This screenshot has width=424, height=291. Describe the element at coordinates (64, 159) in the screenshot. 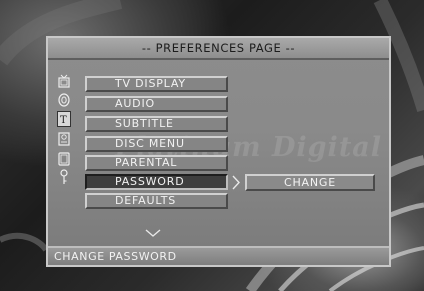

I see `parental-icon` at that location.